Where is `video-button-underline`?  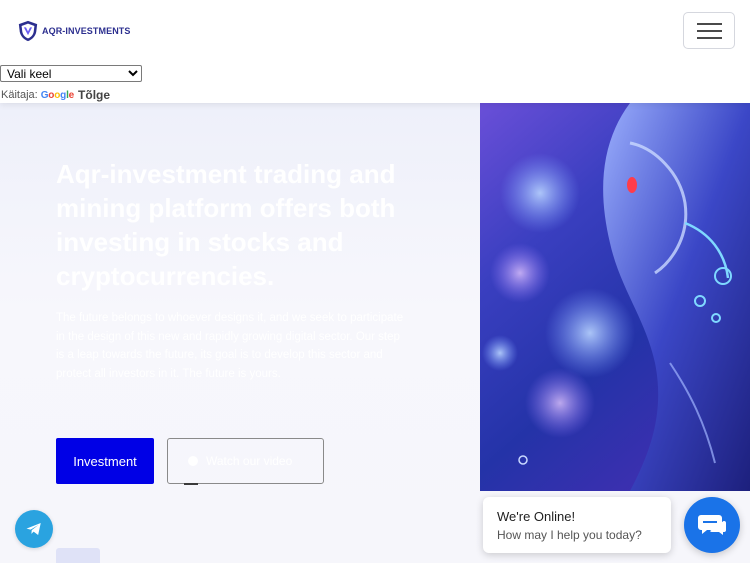 video-button-underline is located at coordinates (191, 484).